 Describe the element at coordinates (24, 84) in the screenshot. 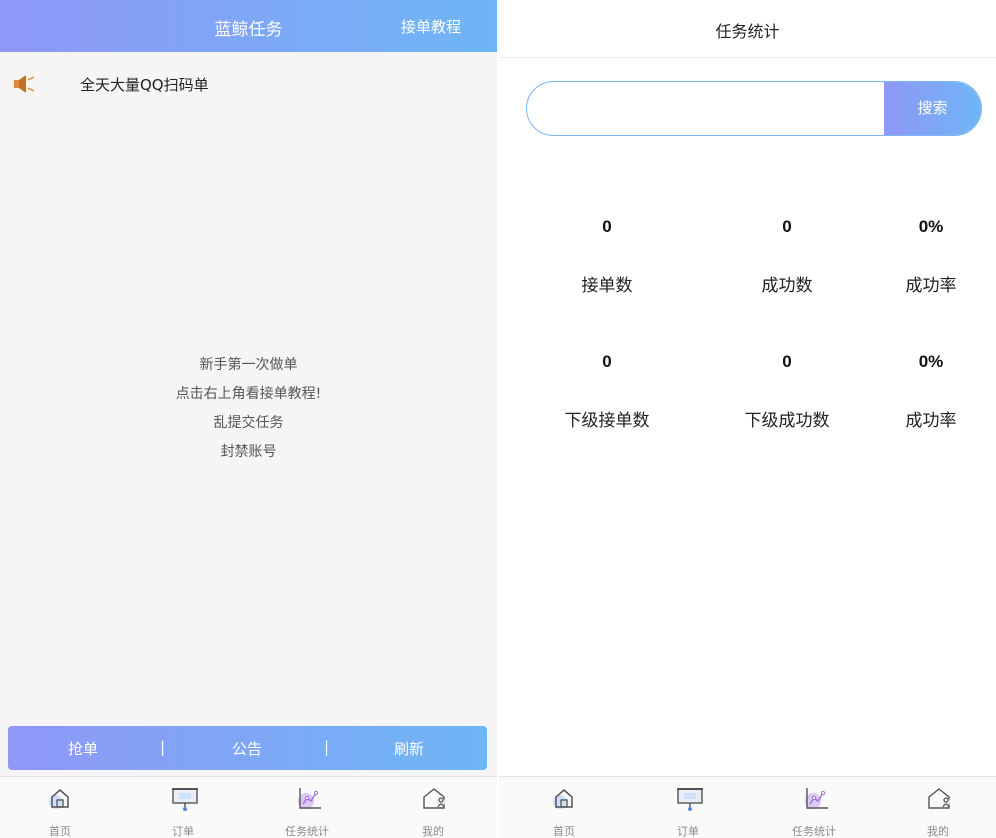

I see `speaker-icon` at that location.